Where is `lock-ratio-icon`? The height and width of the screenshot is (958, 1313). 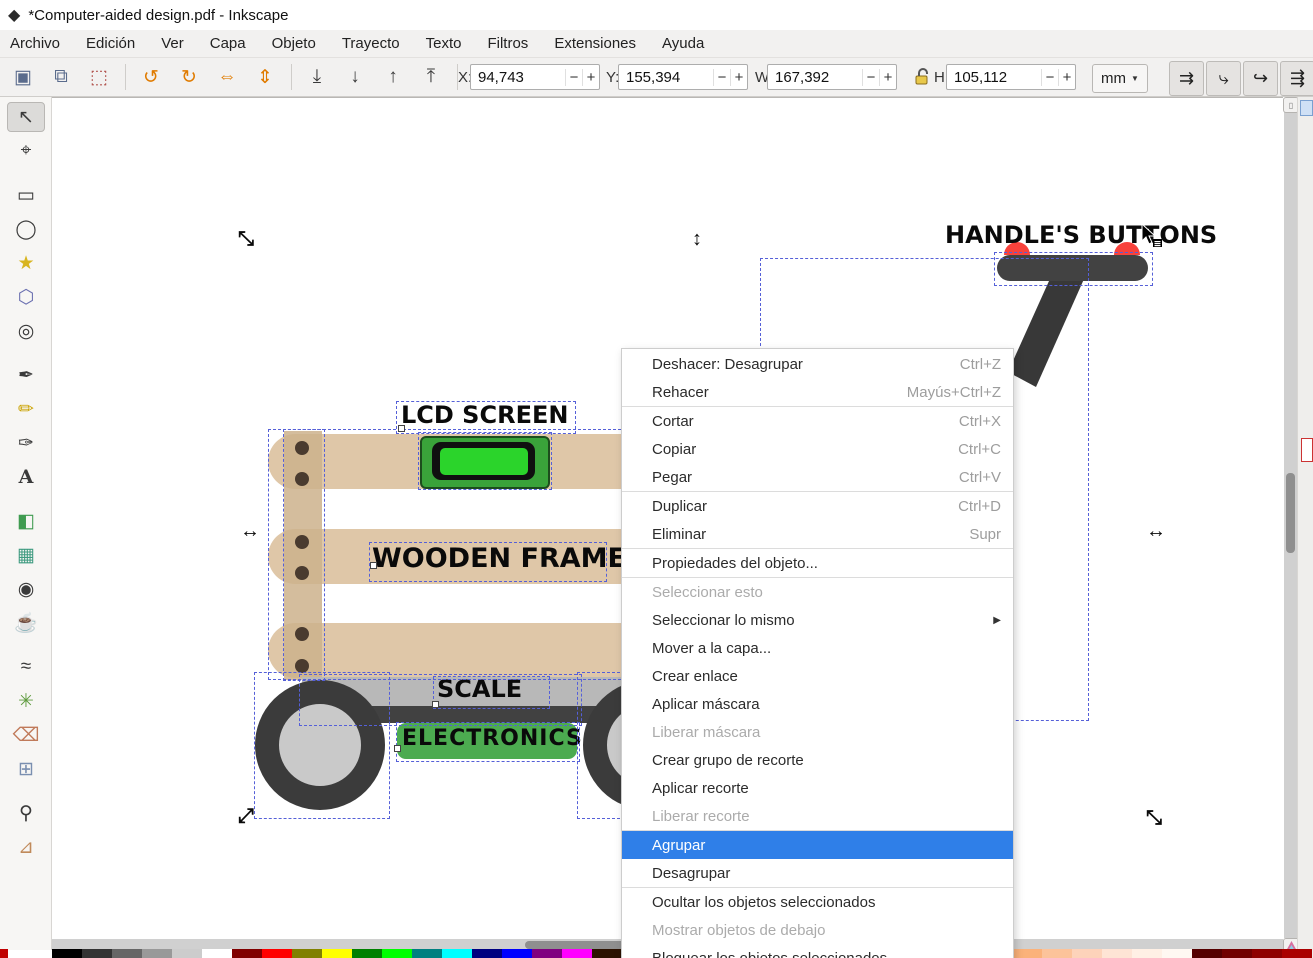
lock-ratio-icon is located at coordinates (922, 78).